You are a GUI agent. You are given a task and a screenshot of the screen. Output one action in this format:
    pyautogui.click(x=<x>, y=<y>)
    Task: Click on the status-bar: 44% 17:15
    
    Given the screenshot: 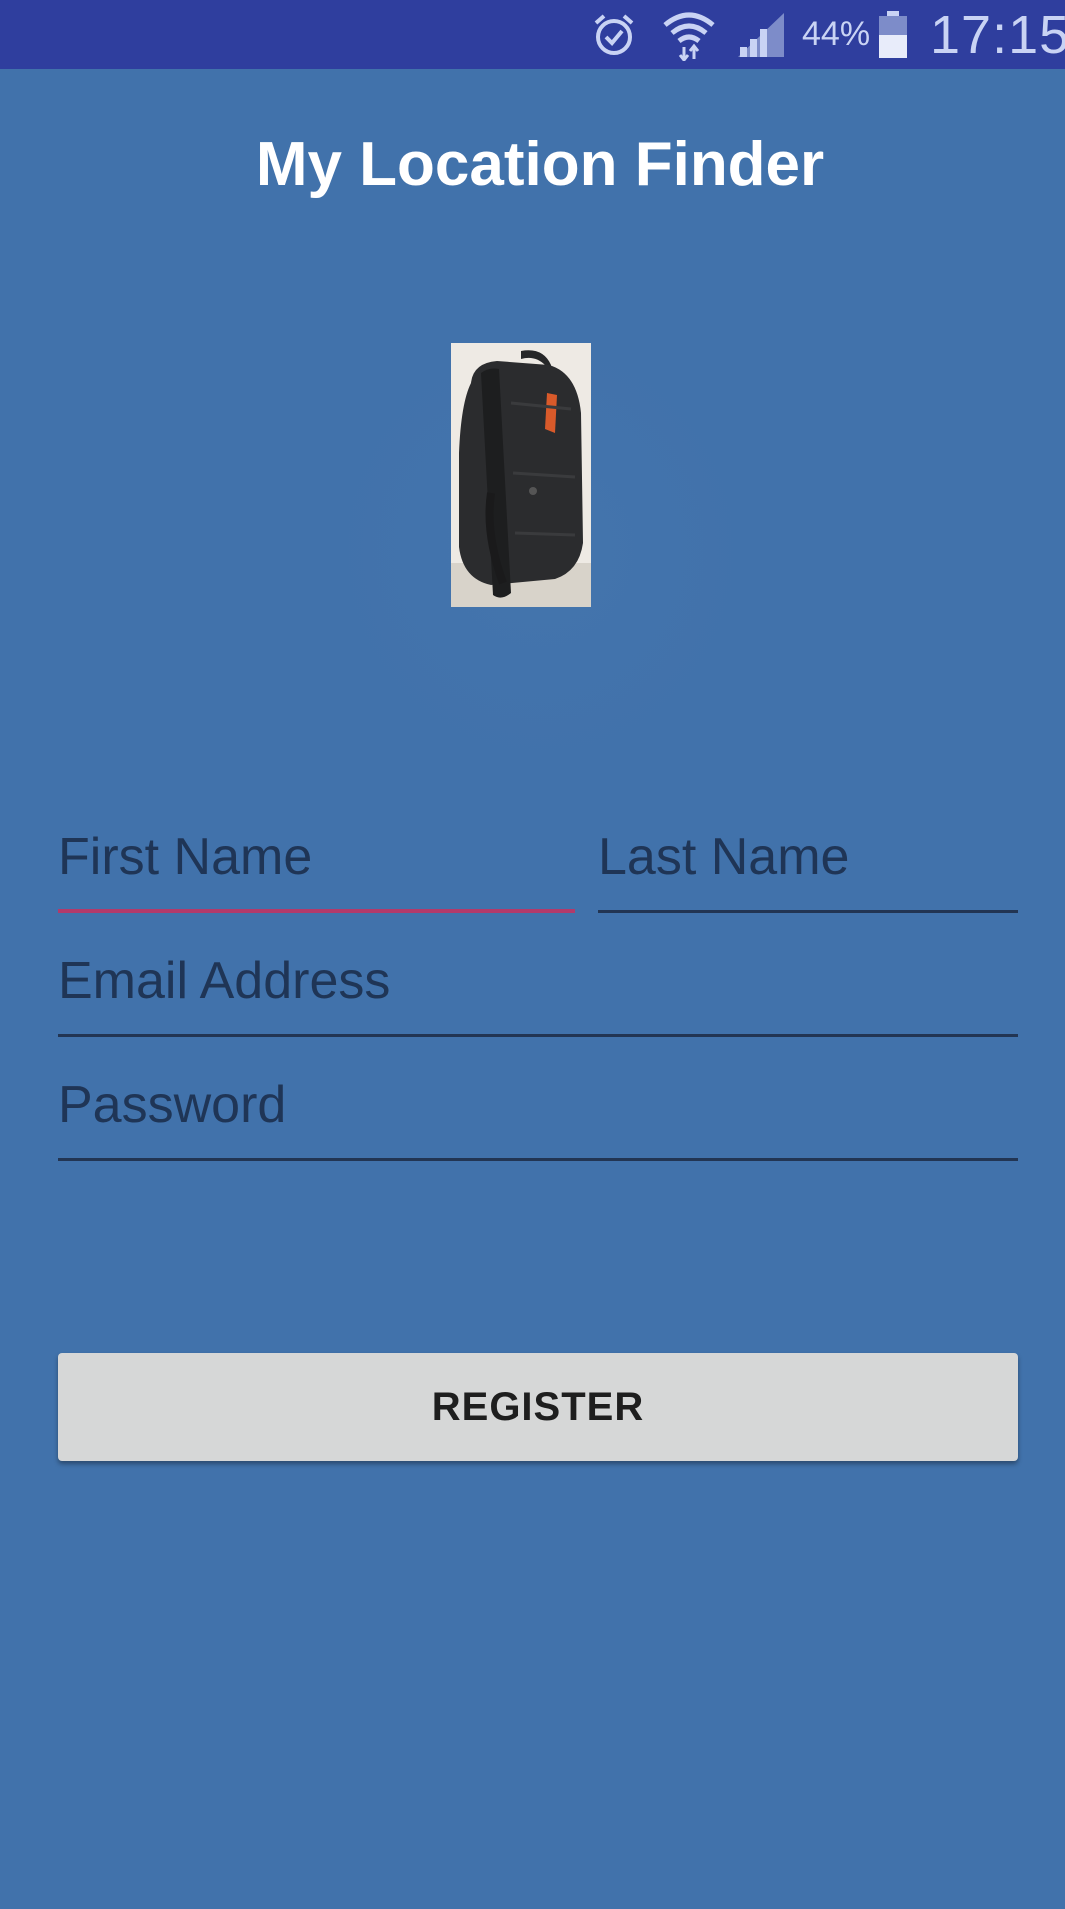 What is the action you would take?
    pyautogui.click(x=532, y=34)
    